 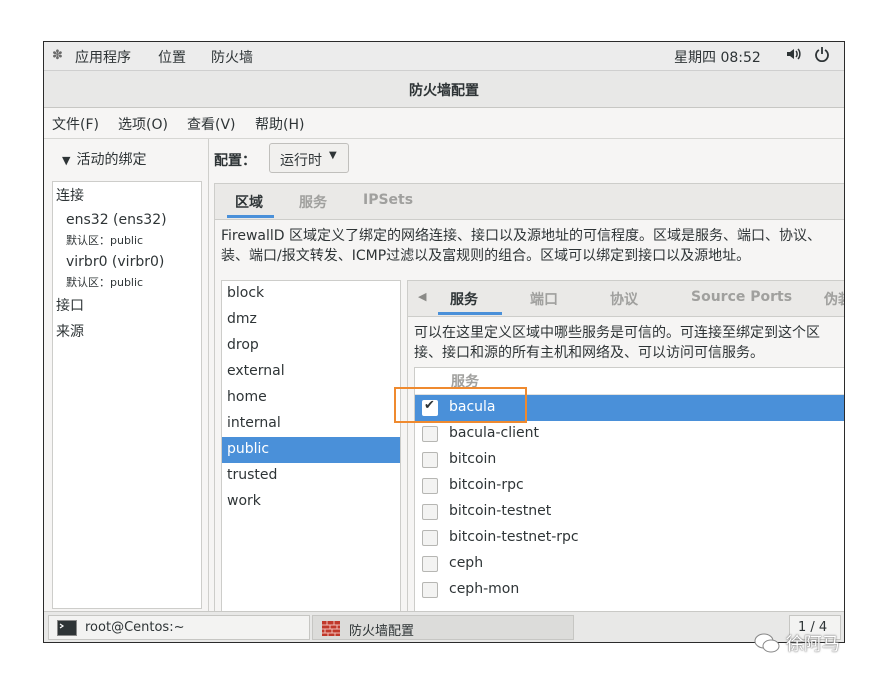 I want to click on menu-view: 查看(V), so click(x=211, y=124).